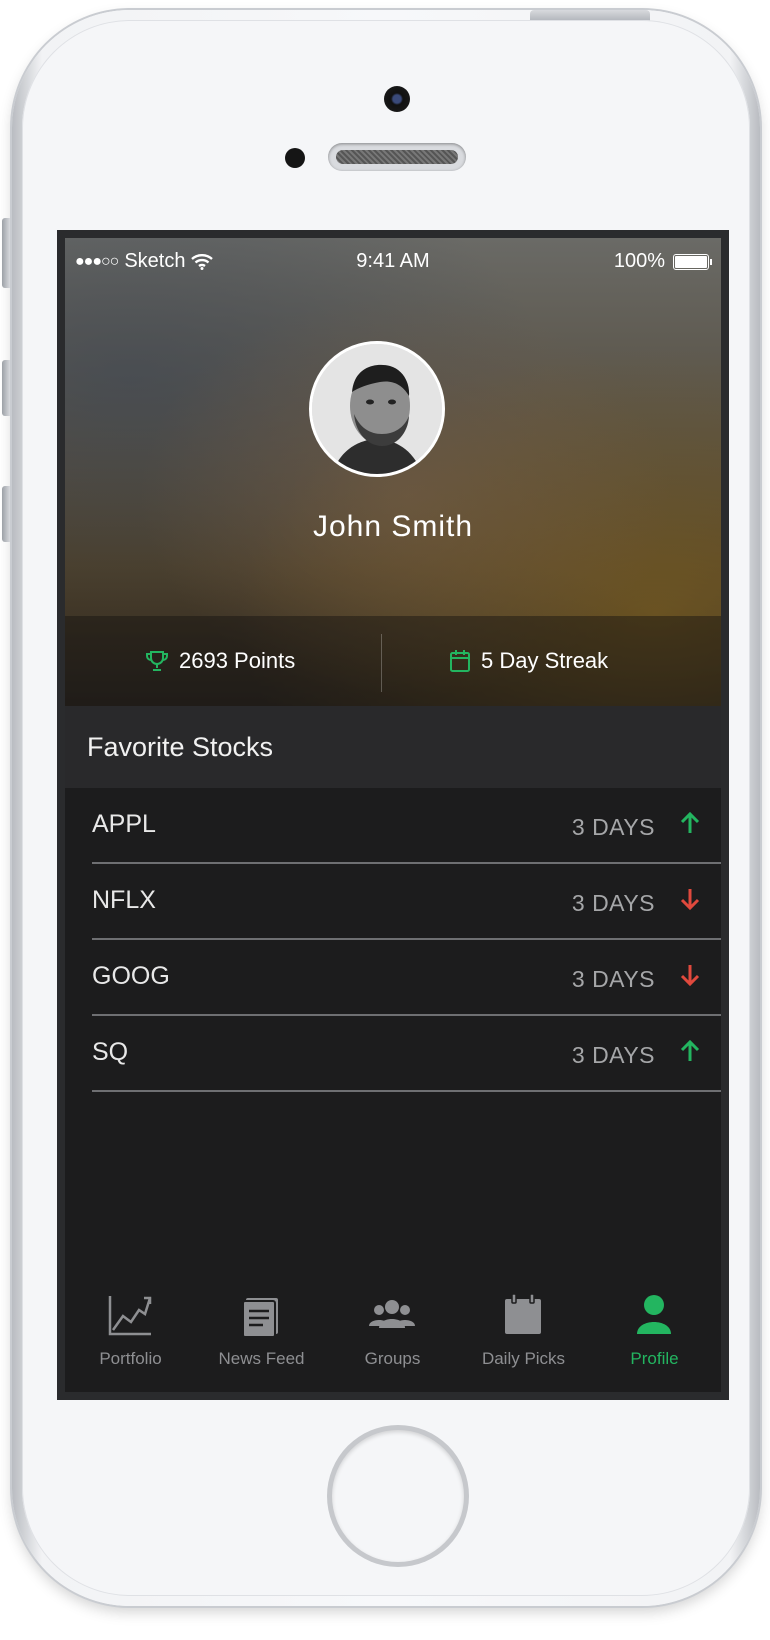 This screenshot has width=770, height=1640. I want to click on avatar, so click(377, 409).